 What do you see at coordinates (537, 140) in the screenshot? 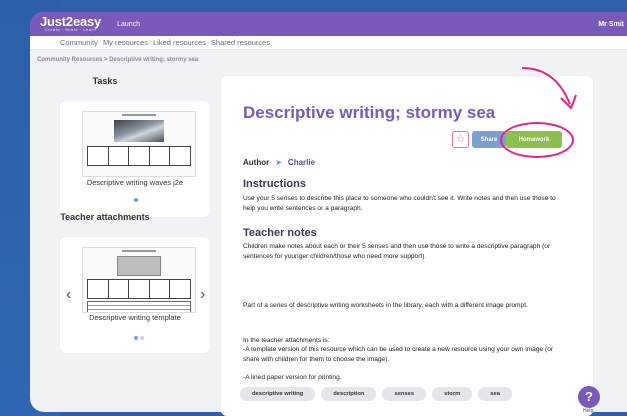
I see `annotation-circle` at bounding box center [537, 140].